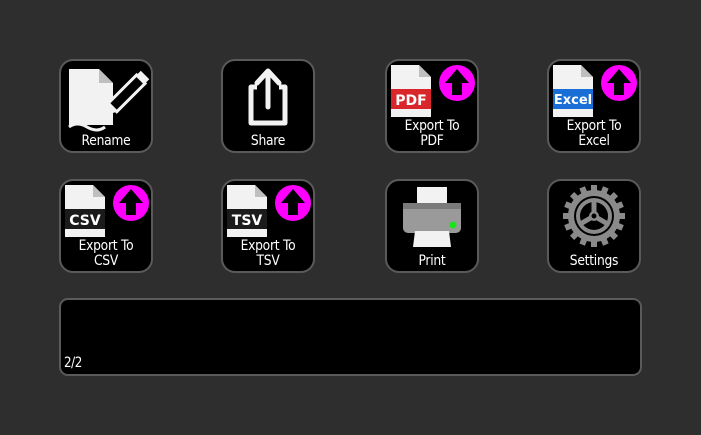  What do you see at coordinates (453, 225) in the screenshot?
I see `printer-led-icon` at bounding box center [453, 225].